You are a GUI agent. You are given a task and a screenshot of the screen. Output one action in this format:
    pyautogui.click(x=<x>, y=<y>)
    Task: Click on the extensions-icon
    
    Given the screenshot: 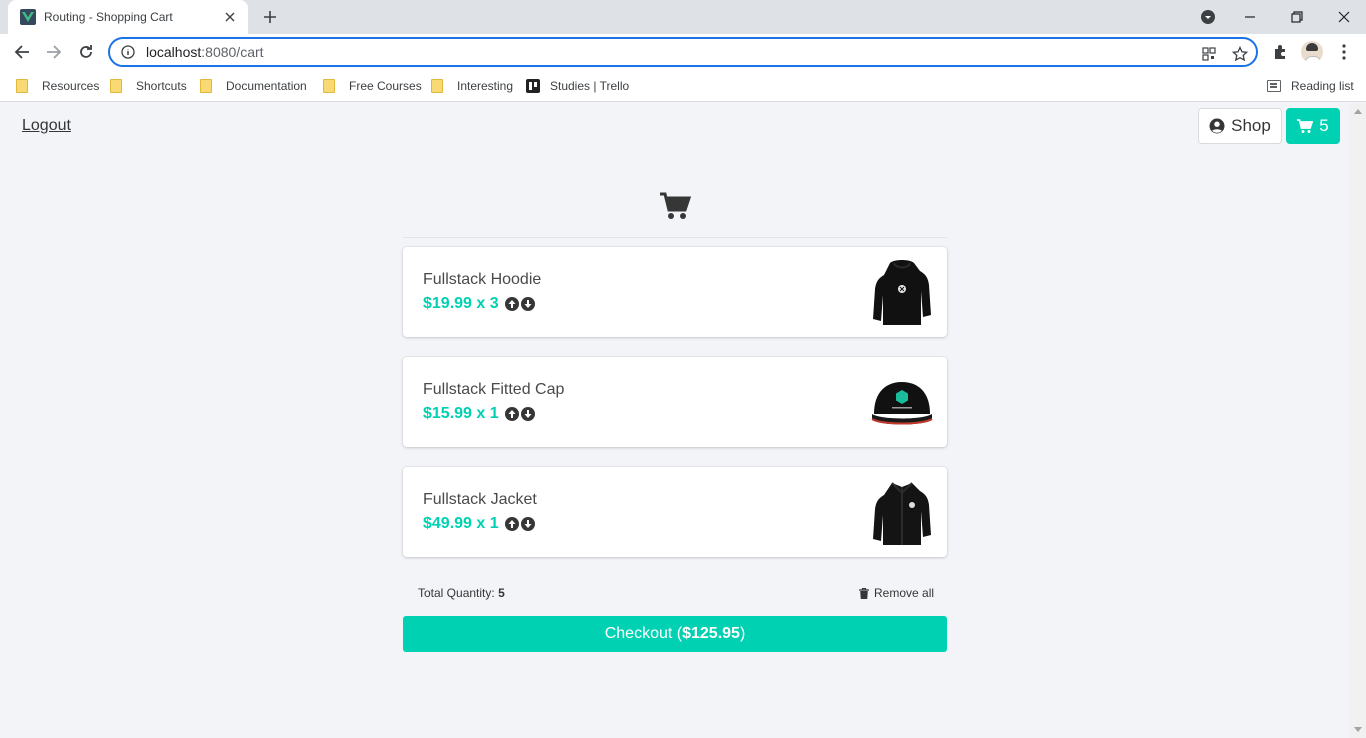 What is the action you would take?
    pyautogui.click(x=1280, y=52)
    